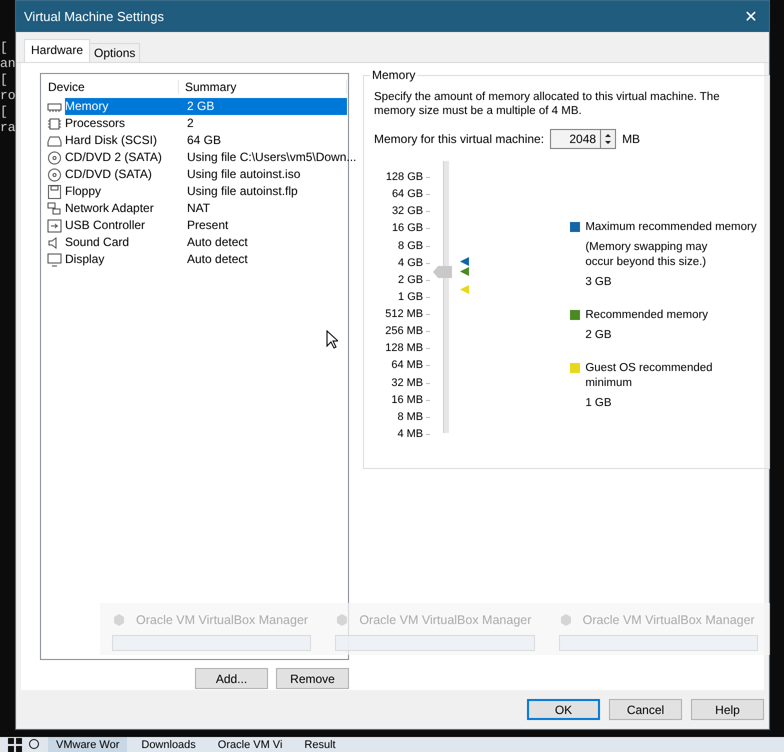  I want to click on scale-label: 8 GB, so click(411, 246).